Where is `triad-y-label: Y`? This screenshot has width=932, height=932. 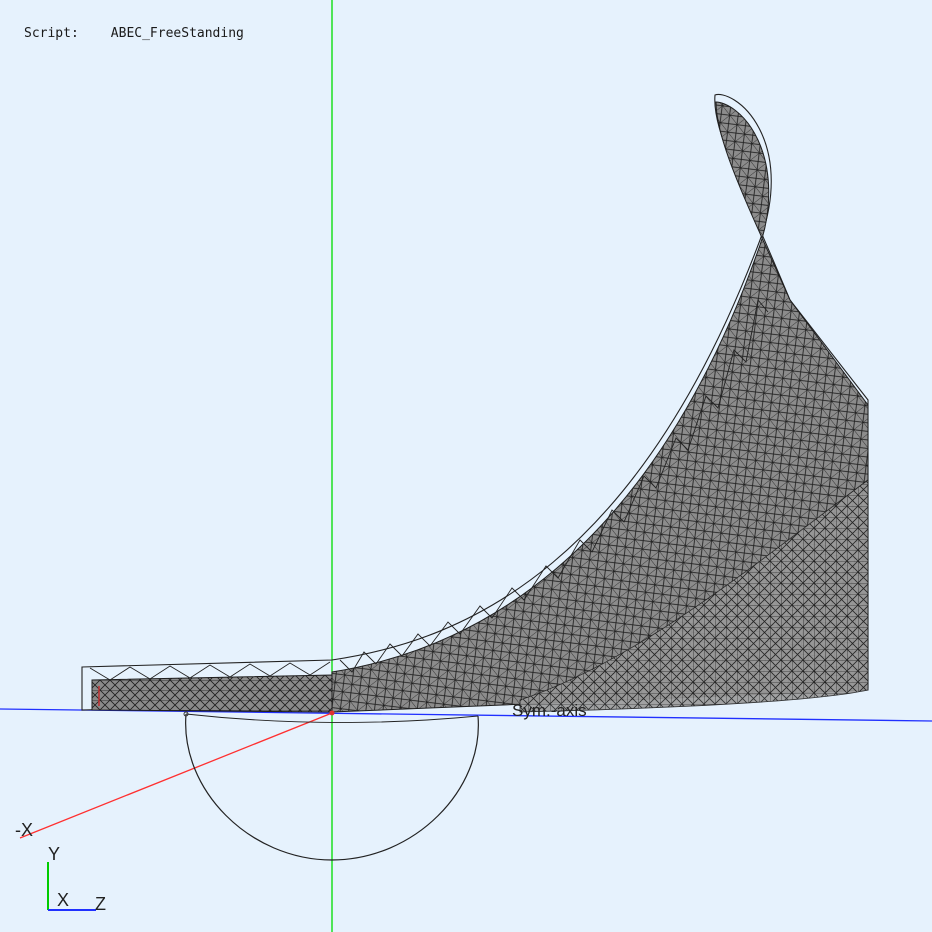 triad-y-label: Y is located at coordinates (54, 854).